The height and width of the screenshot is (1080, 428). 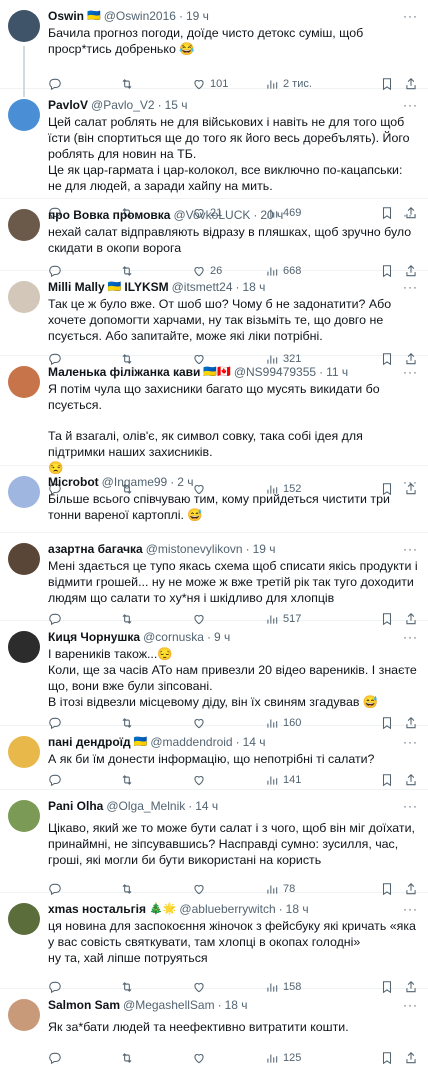 I want to click on author-name: Pani Olha, so click(x=75, y=806).